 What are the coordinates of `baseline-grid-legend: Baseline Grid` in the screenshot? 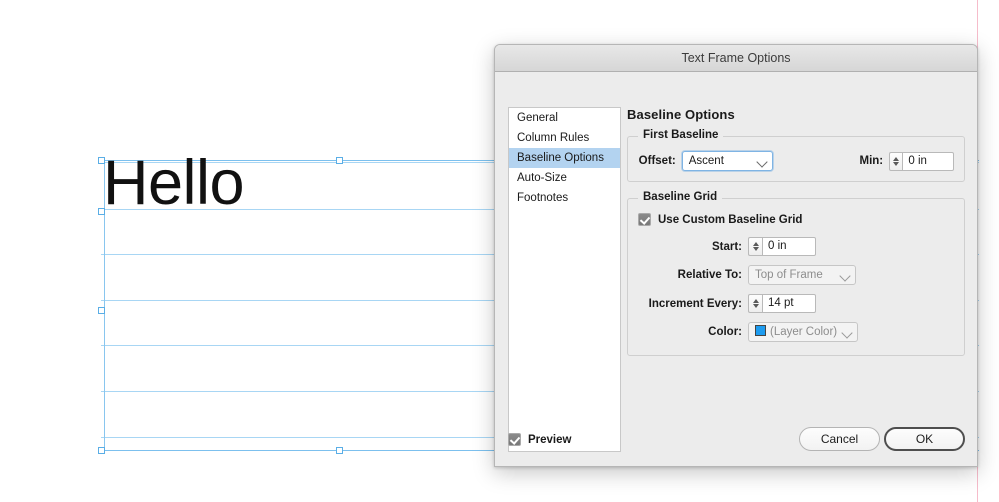 It's located at (680, 197).